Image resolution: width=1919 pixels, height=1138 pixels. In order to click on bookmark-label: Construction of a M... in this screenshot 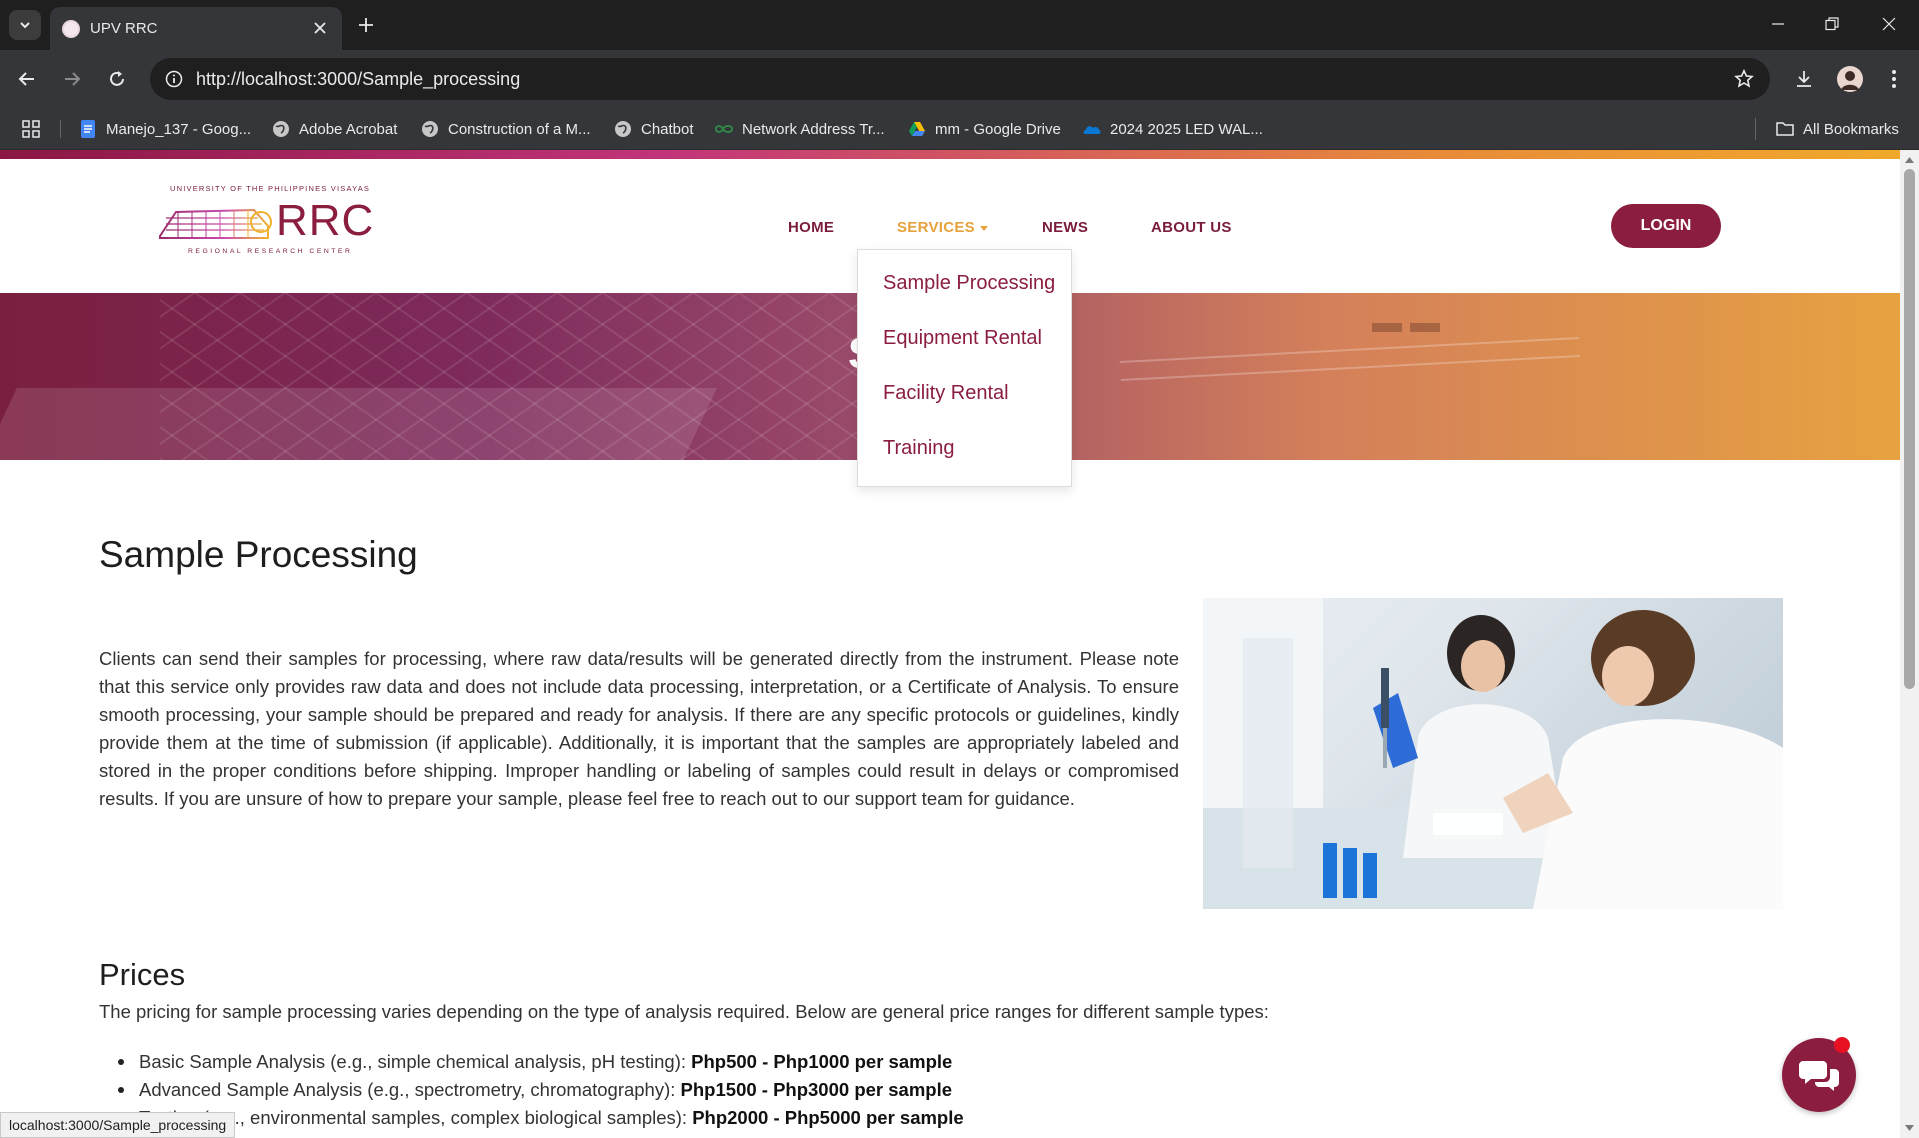, I will do `click(519, 129)`.